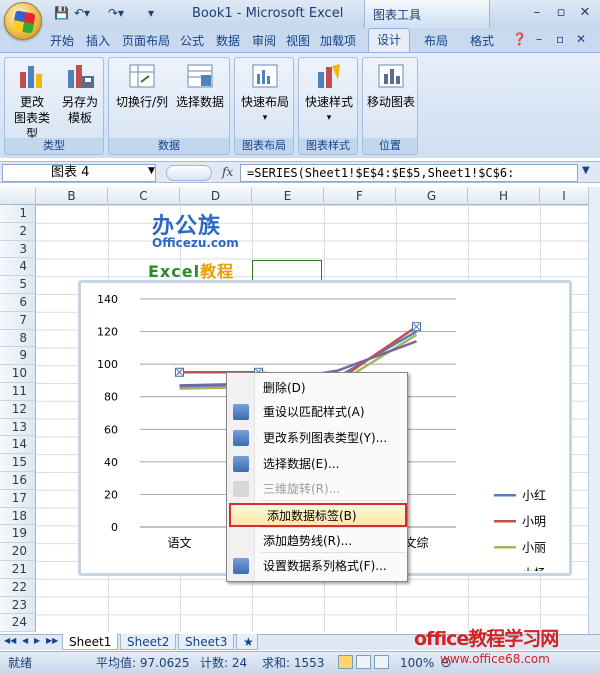 The image size is (600, 673). What do you see at coordinates (18, 481) in the screenshot?
I see `row-header-16: 16` at bounding box center [18, 481].